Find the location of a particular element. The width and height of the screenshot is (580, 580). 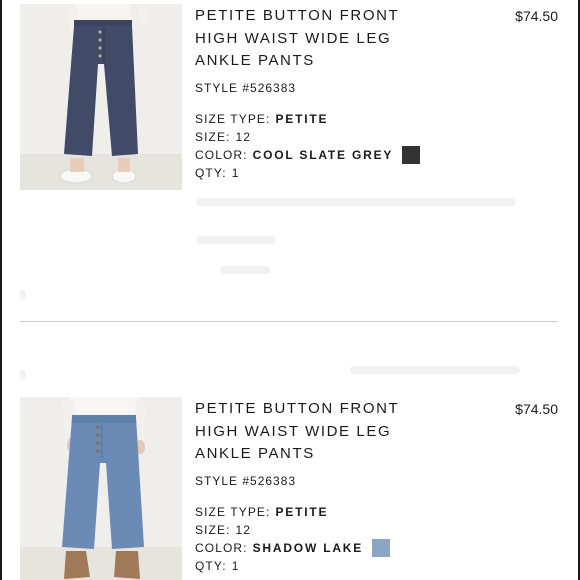

color-value: SHADOW LAKE is located at coordinates (308, 547).